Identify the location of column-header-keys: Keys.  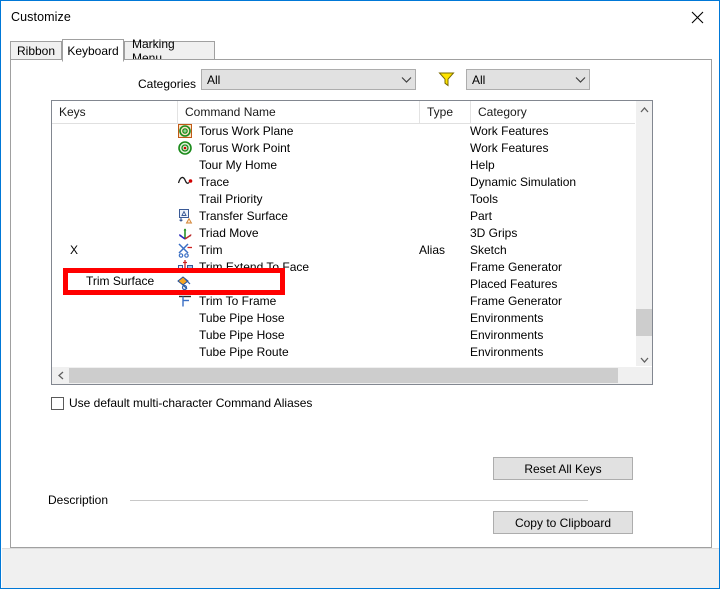
(114, 112).